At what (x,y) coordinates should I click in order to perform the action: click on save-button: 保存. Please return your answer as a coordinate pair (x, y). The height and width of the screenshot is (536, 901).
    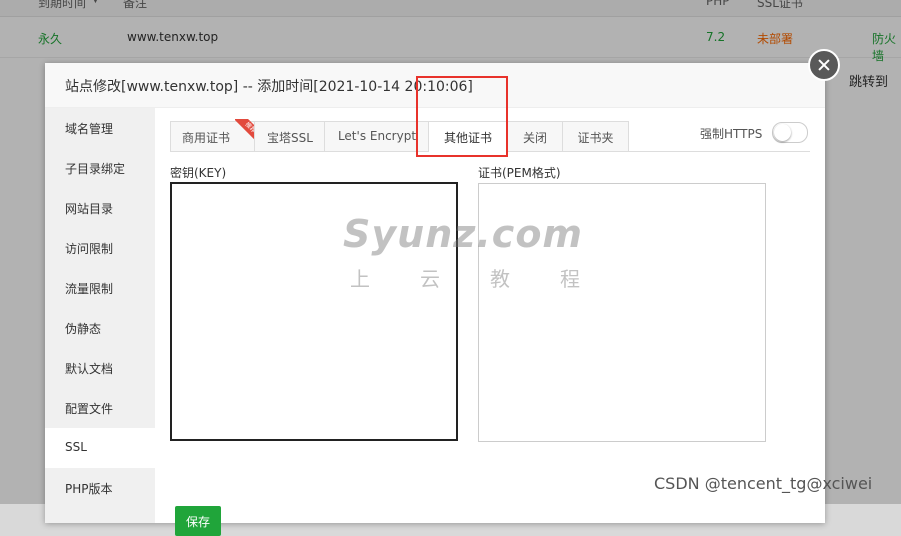
    Looking at the image, I should click on (198, 521).